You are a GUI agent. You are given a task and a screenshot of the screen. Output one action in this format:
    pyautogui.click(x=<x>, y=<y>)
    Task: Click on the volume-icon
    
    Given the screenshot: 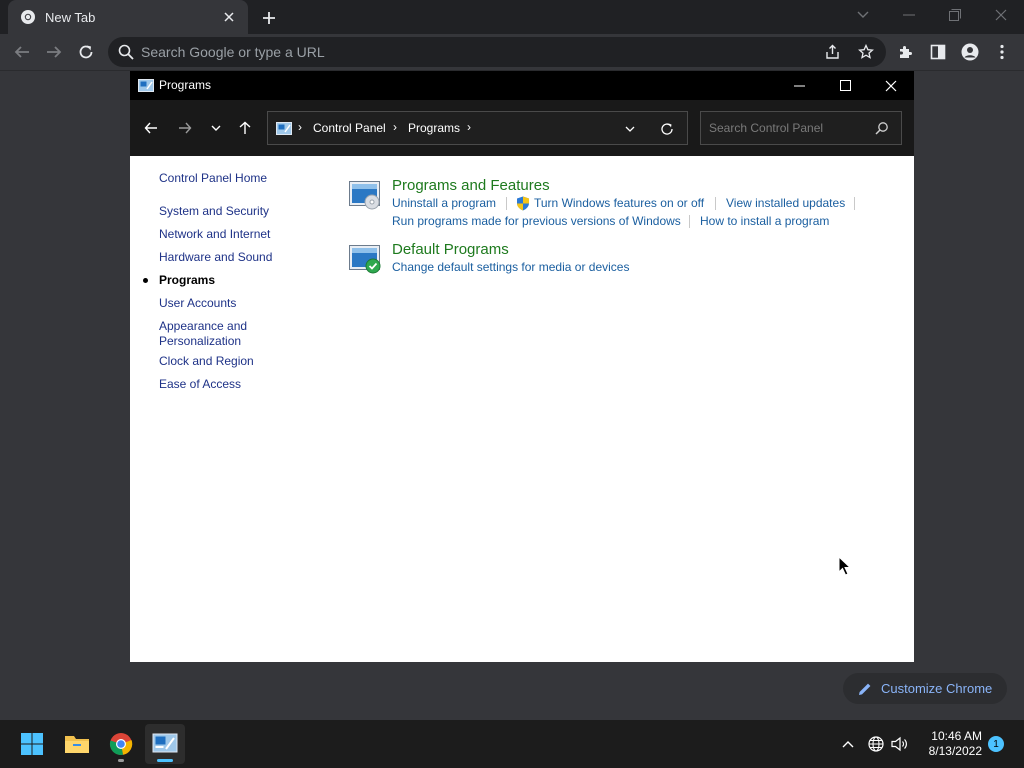 What is the action you would take?
    pyautogui.click(x=900, y=744)
    